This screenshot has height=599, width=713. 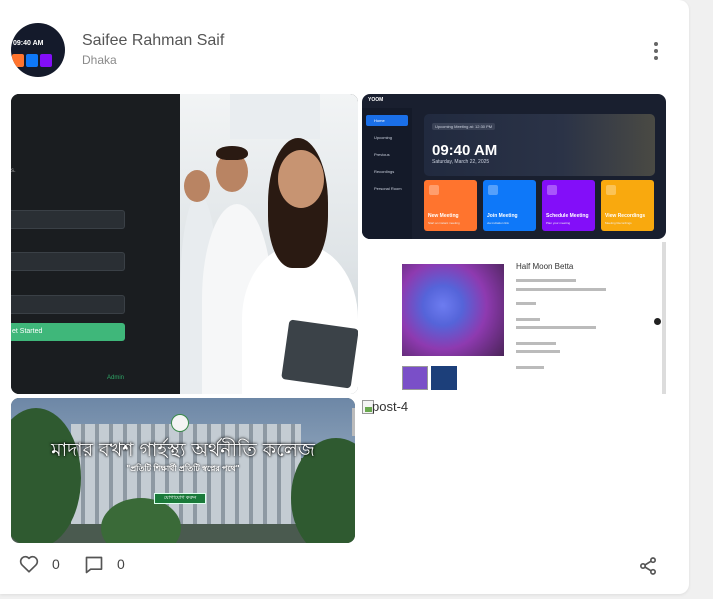 I want to click on clipboard, so click(x=319, y=354).